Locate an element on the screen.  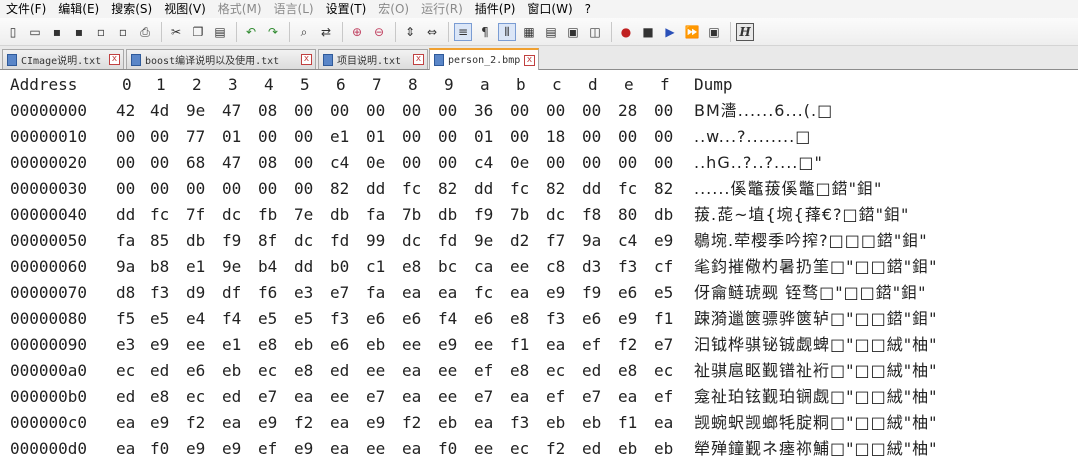
hex-byte: f5 is located at coordinates (125, 319).